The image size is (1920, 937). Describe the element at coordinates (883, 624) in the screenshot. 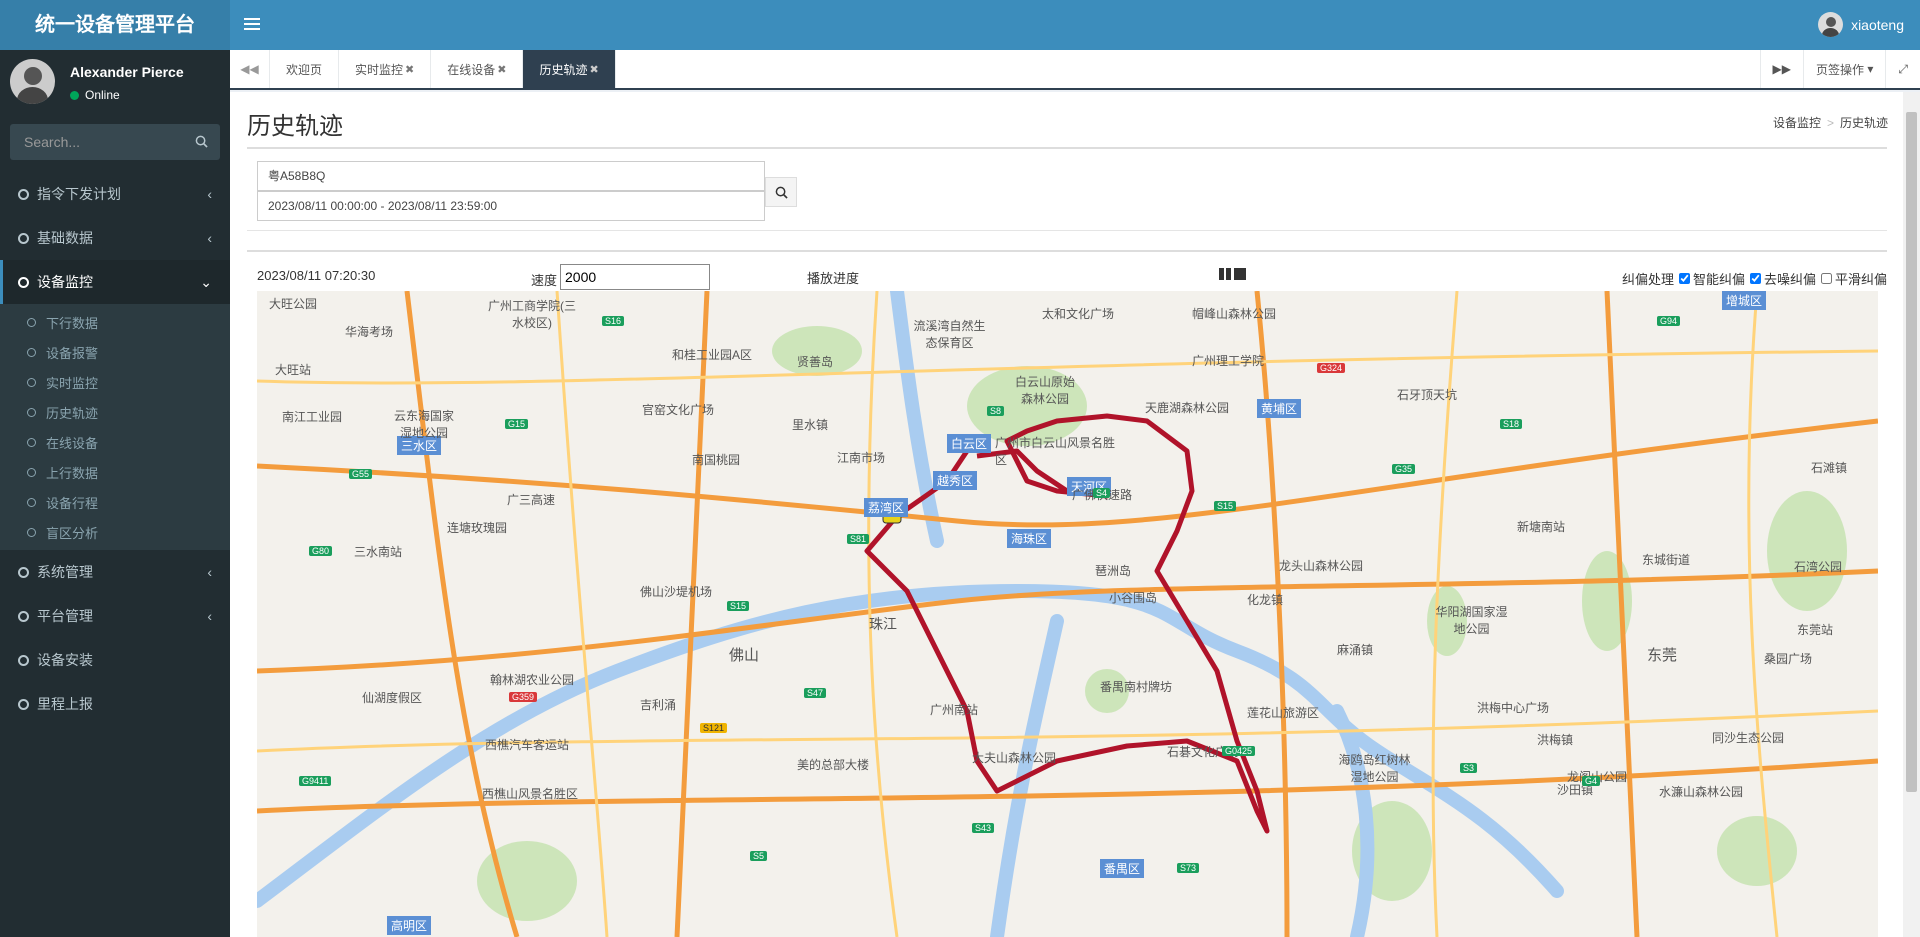

I see `map-place: 珠江` at that location.